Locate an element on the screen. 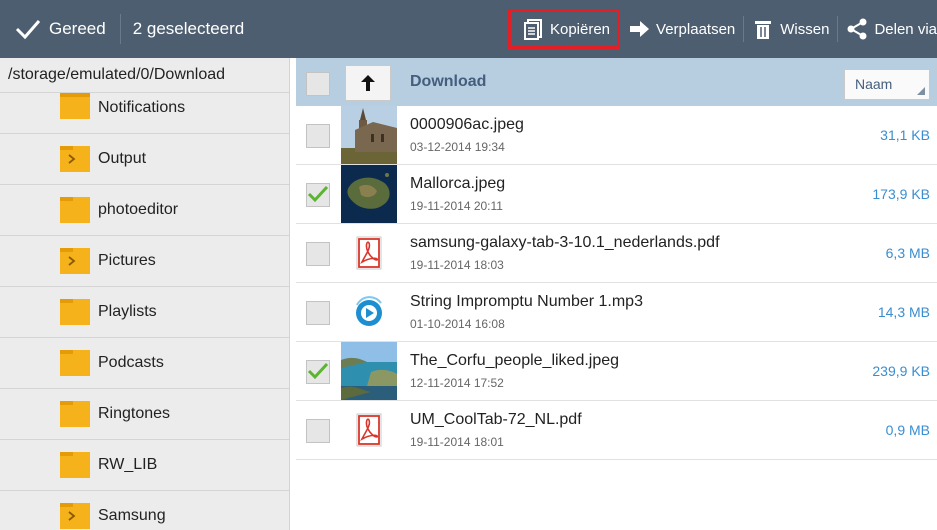 Image resolution: width=937 pixels, height=530 pixels. up-folder-button is located at coordinates (368, 83).